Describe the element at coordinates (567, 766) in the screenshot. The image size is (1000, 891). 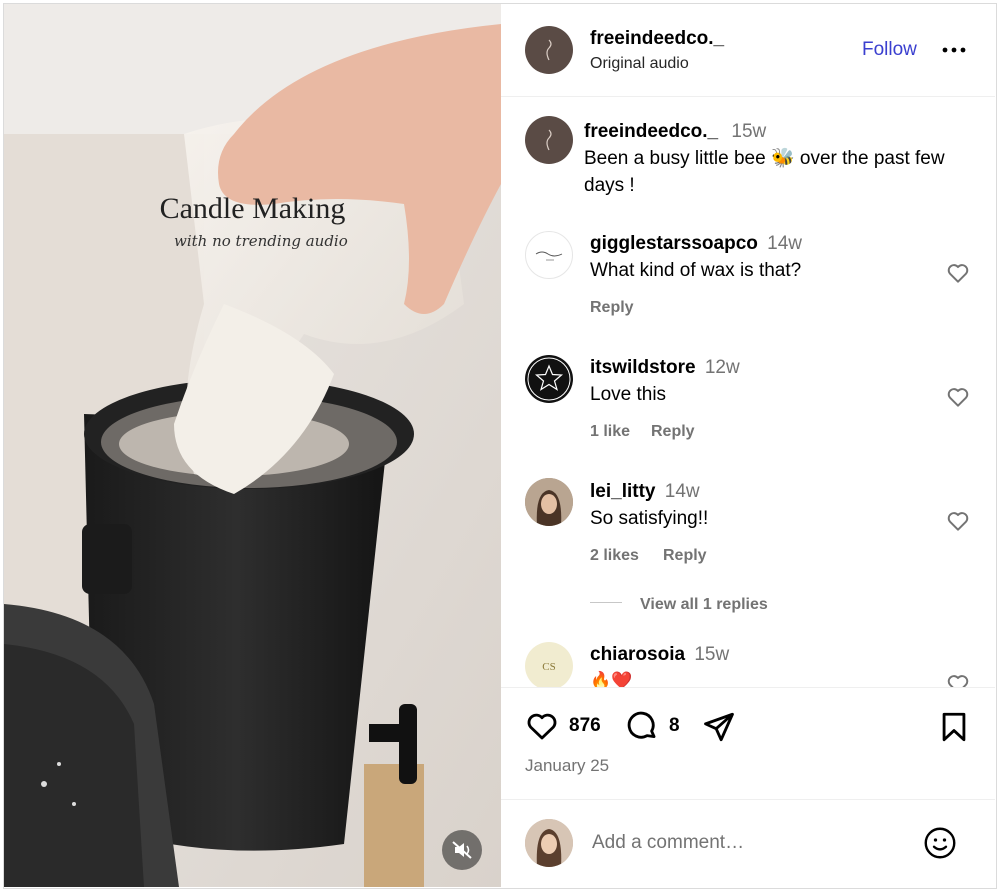
I see `post-date: January 25` at that location.